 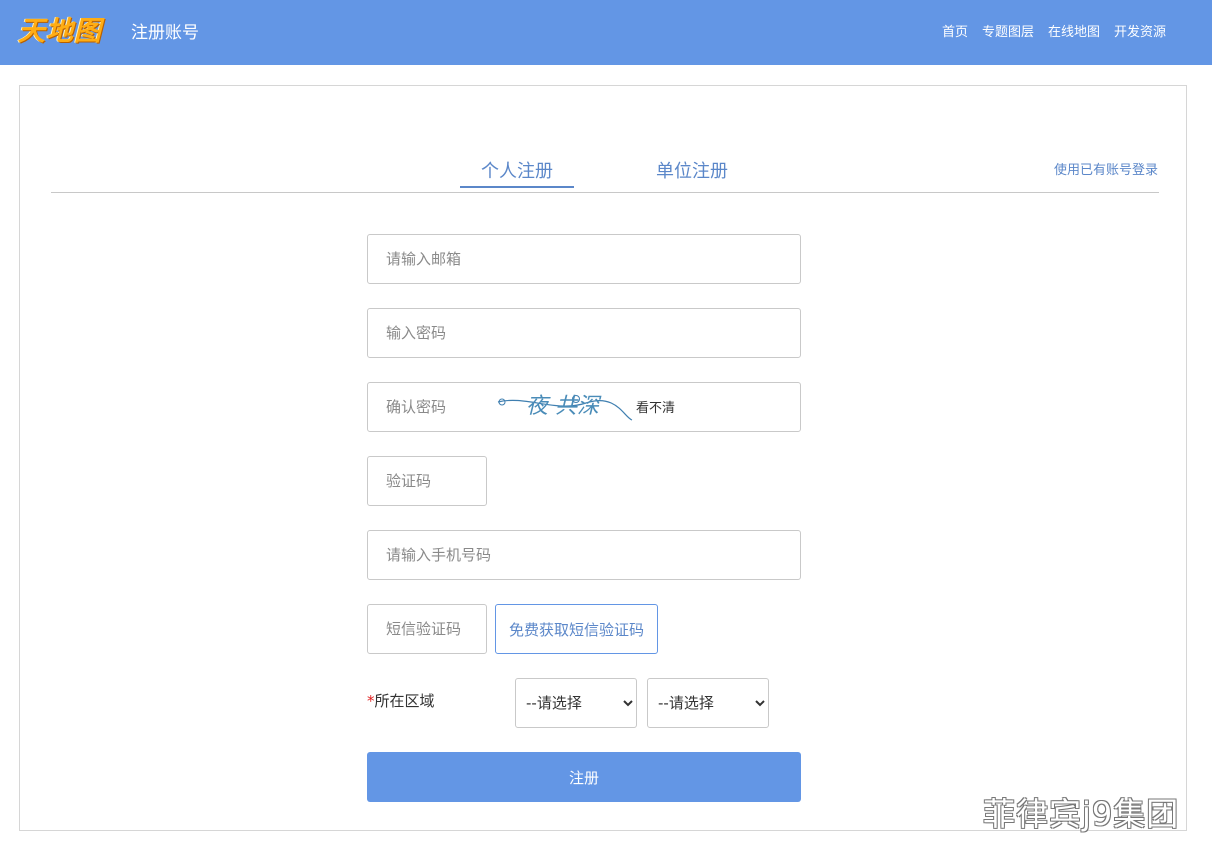 What do you see at coordinates (584, 777) in the screenshot?
I see `register-submit-button: 注册` at bounding box center [584, 777].